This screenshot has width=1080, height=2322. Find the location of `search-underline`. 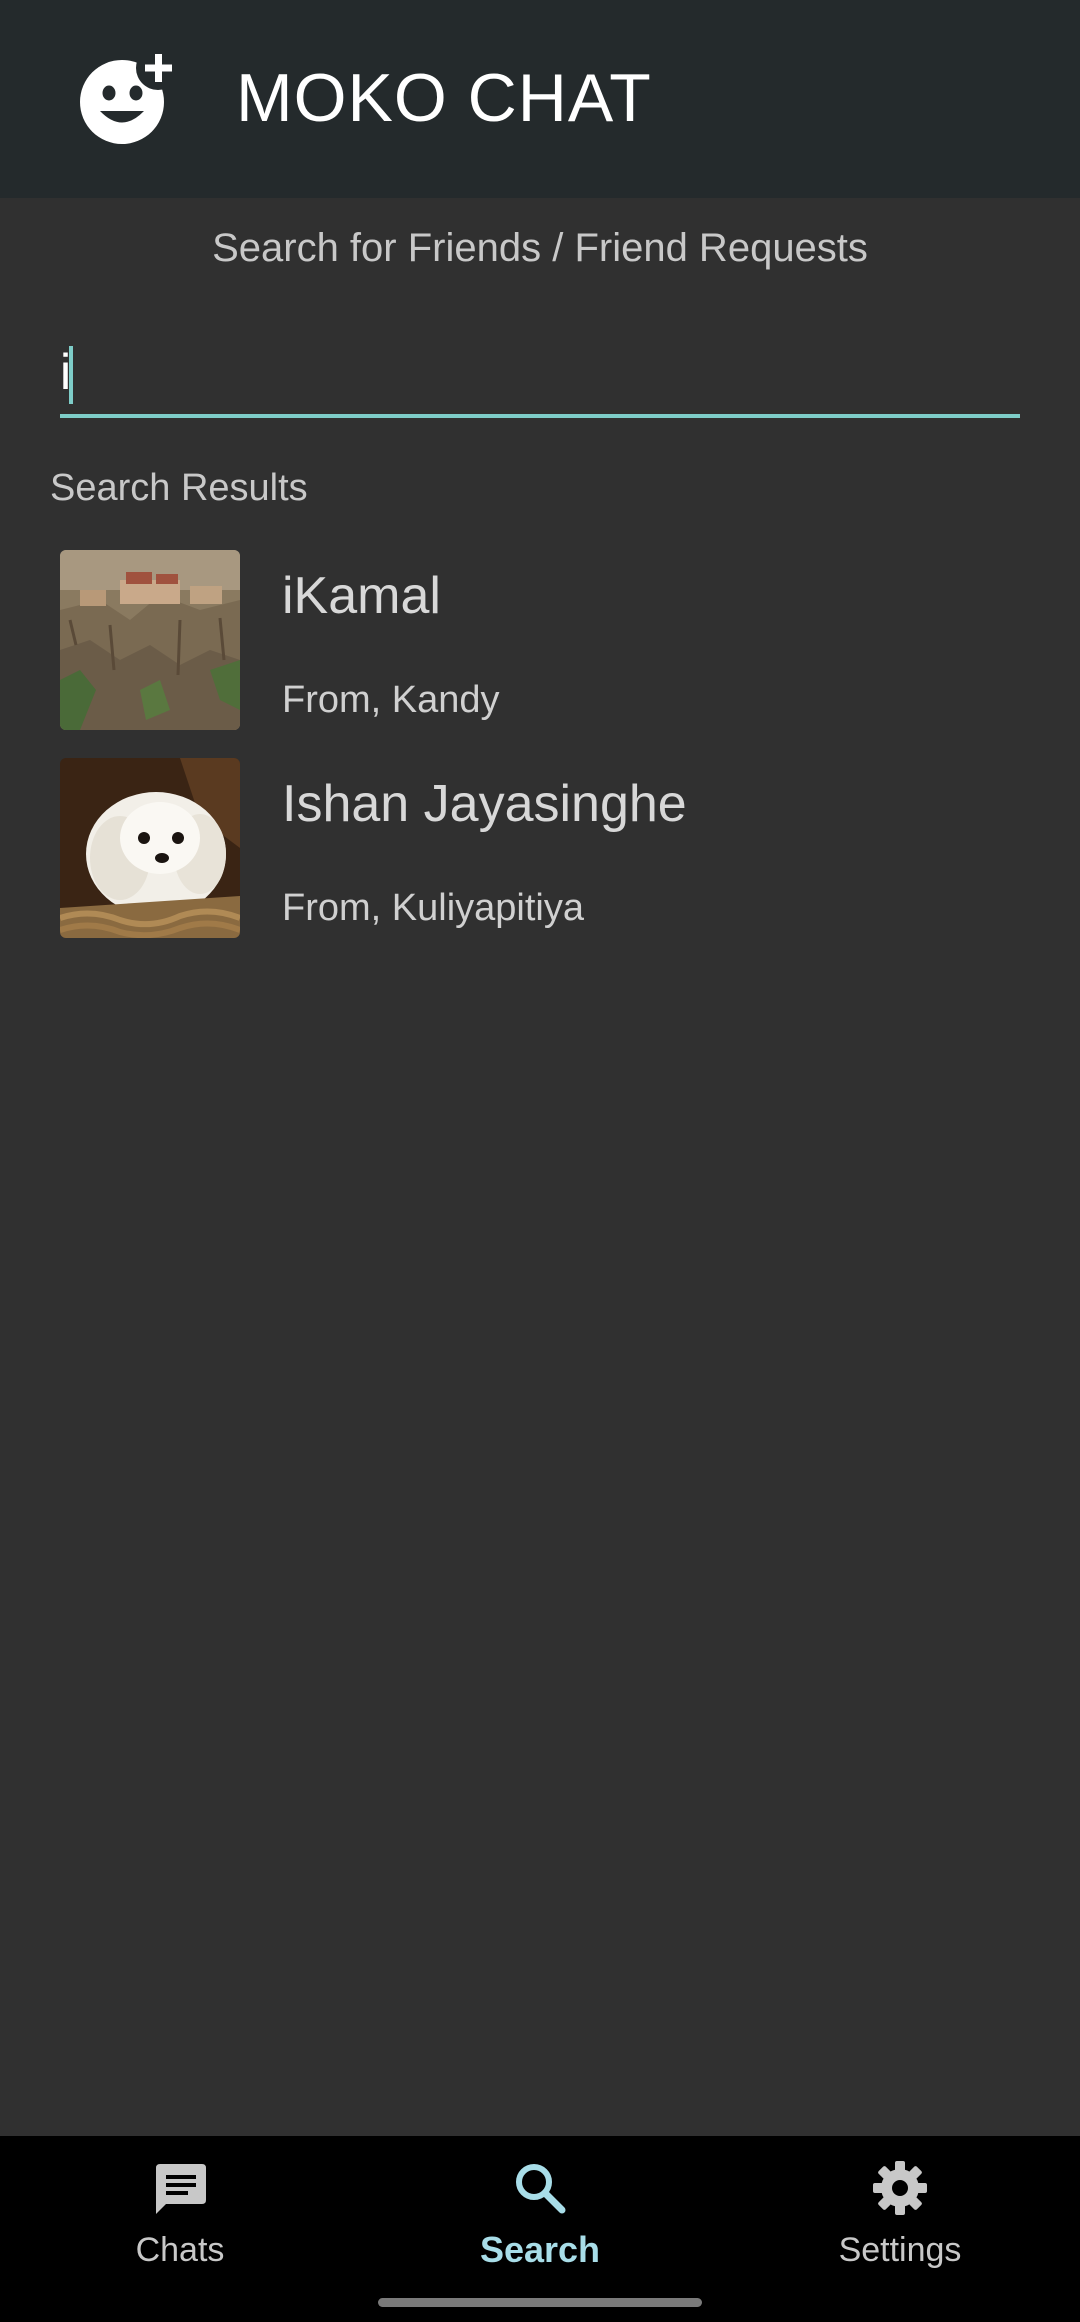

search-underline is located at coordinates (540, 416).